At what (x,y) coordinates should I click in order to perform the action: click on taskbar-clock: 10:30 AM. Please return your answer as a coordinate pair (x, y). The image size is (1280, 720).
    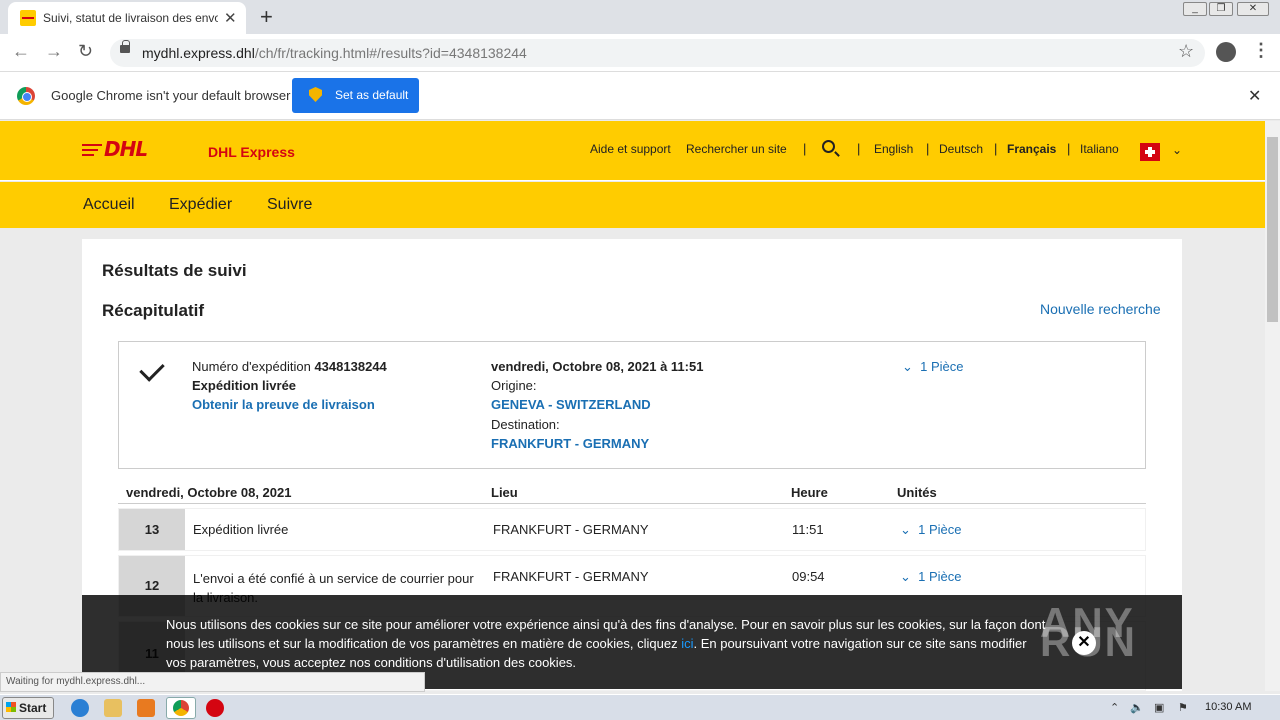
    Looking at the image, I should click on (1228, 707).